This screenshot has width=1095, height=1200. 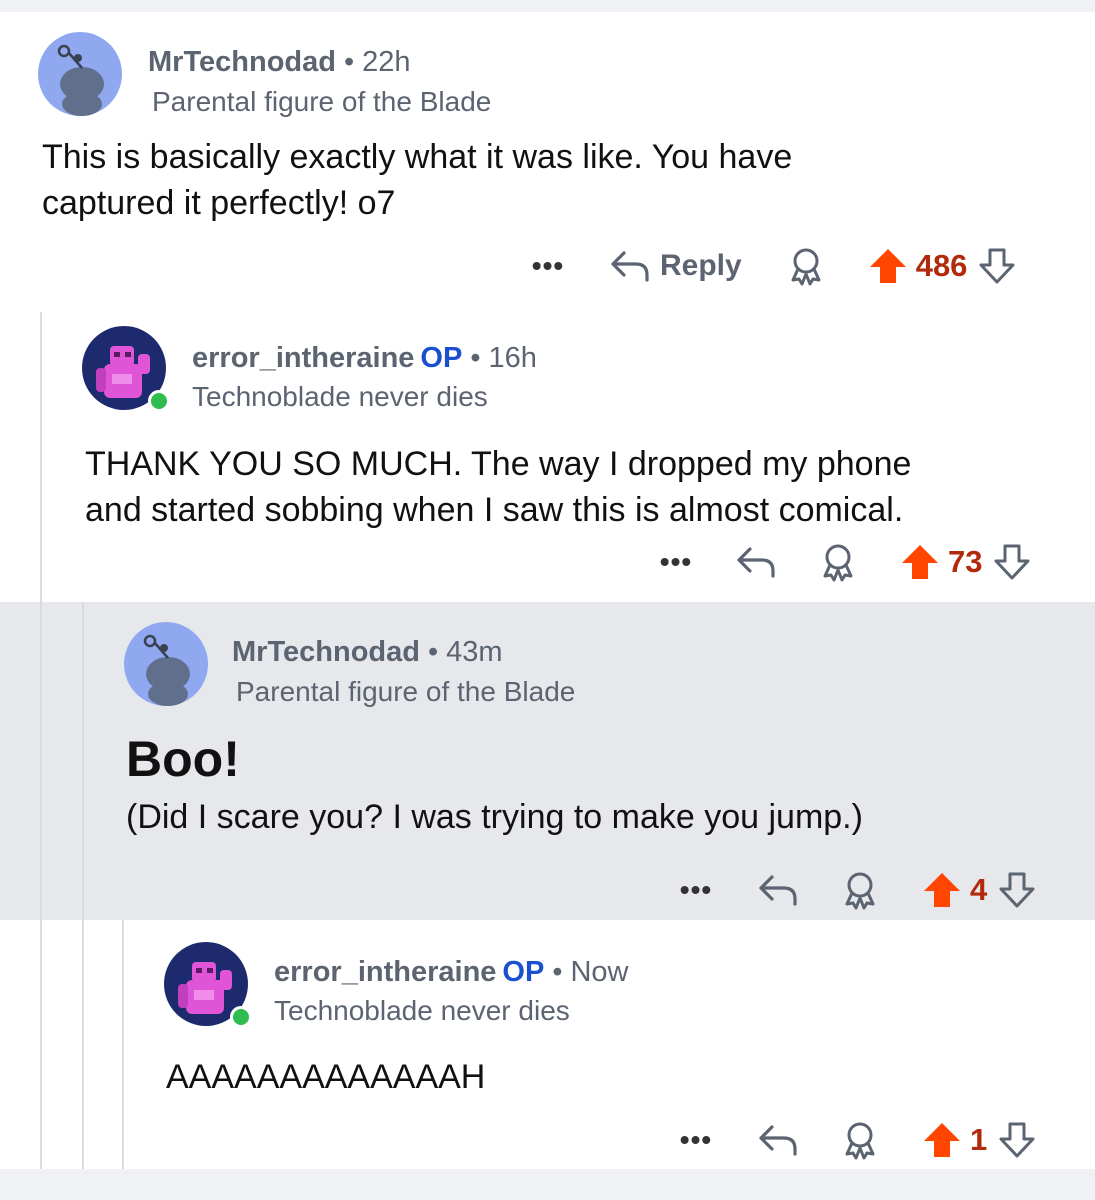 I want to click on comment-meta: MrTechnodad • 43m, so click(x=367, y=652).